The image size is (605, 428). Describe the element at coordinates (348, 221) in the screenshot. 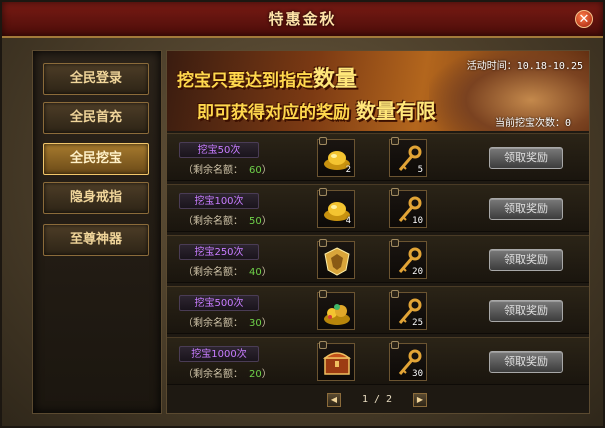

I see `item-quantity: 4` at that location.